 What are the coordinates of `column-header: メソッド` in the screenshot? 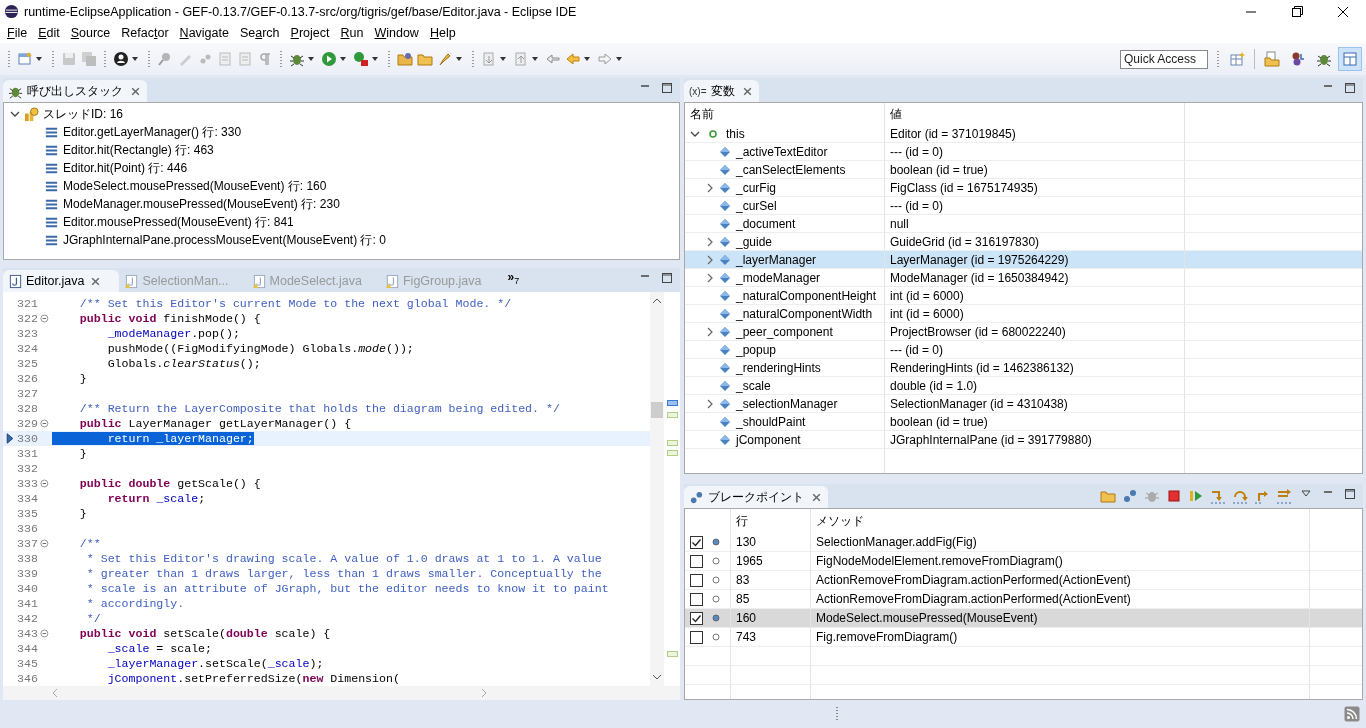 It's located at (840, 521).